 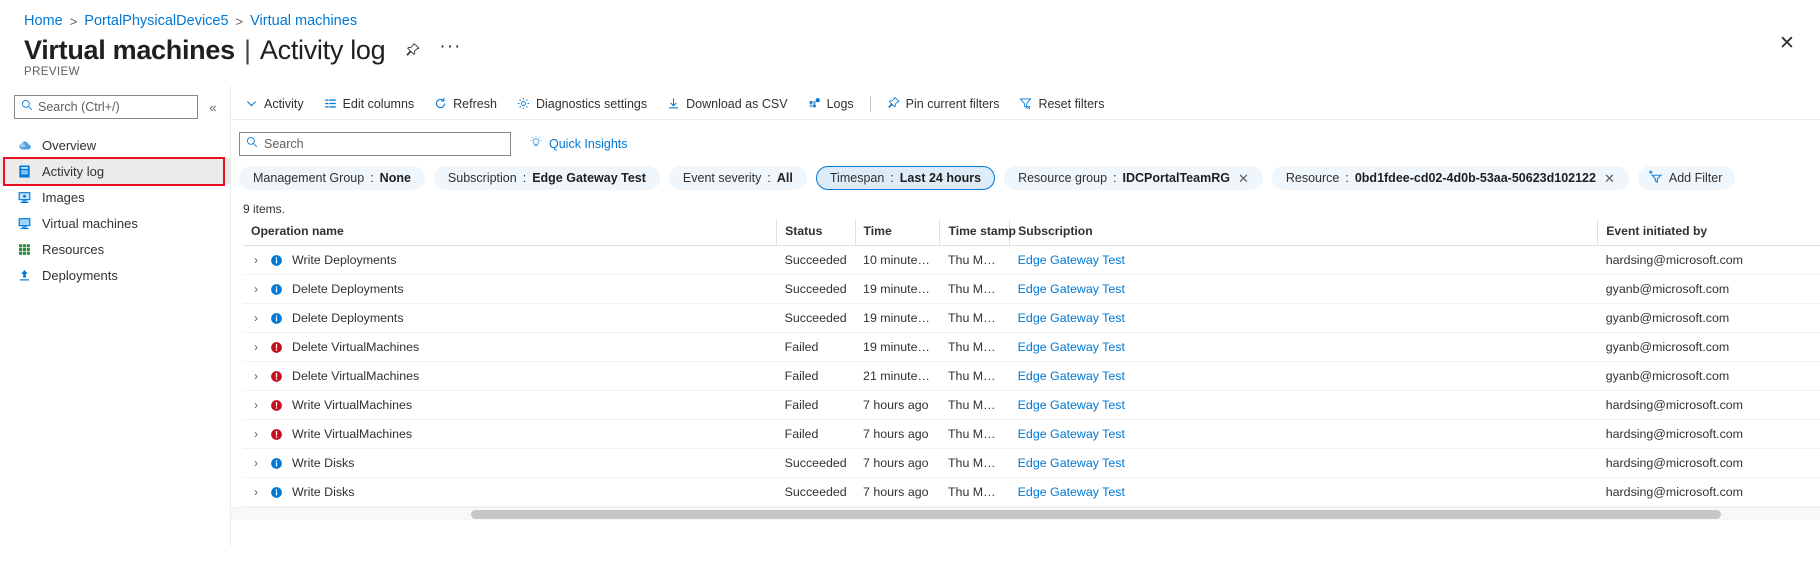 What do you see at coordinates (213, 107) in the screenshot?
I see `collapse-sidebar-button: «` at bounding box center [213, 107].